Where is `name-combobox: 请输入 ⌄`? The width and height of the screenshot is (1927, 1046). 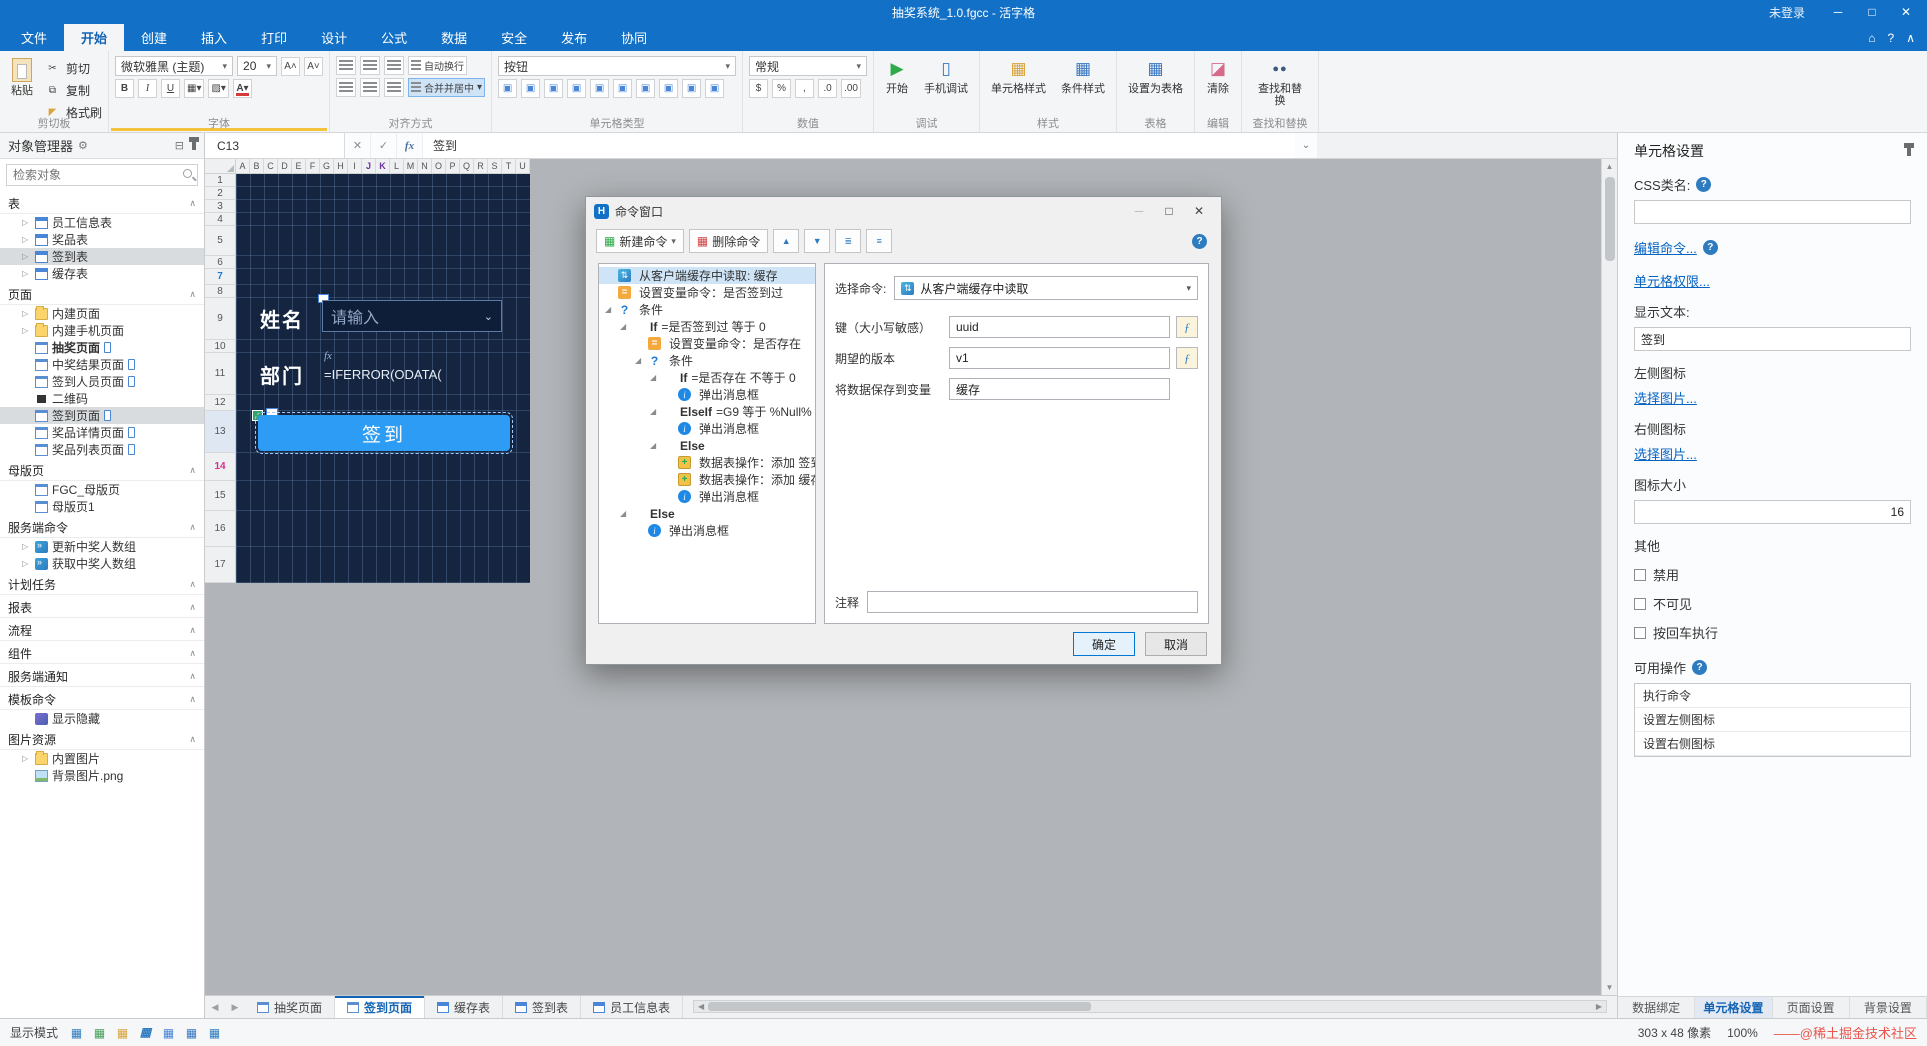
name-combobox: 请输入 ⌄ is located at coordinates (412, 316).